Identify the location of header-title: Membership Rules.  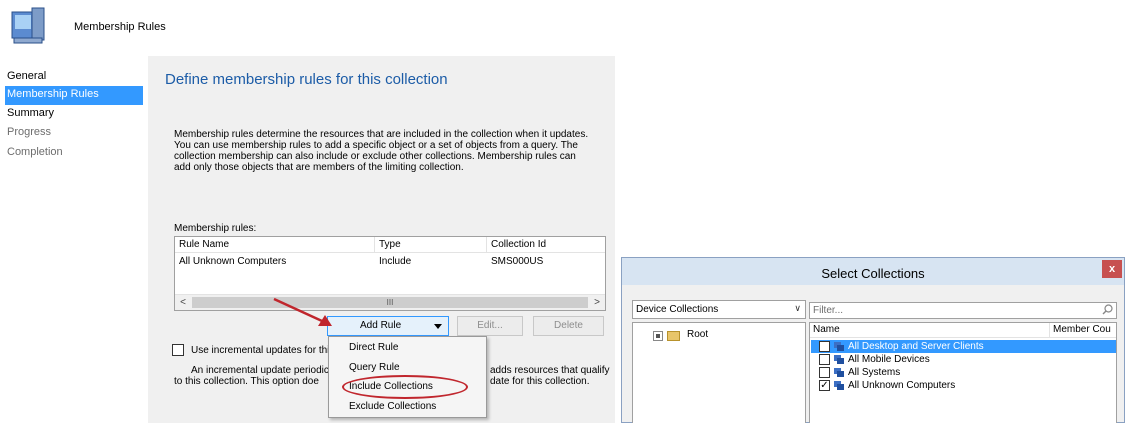
(120, 27).